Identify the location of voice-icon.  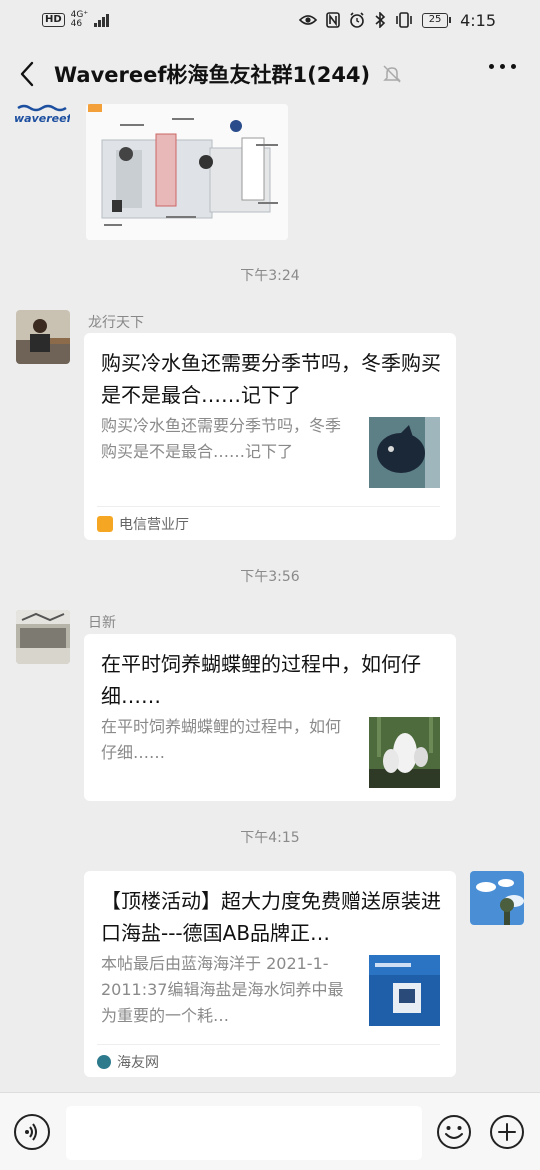
(31, 1132).